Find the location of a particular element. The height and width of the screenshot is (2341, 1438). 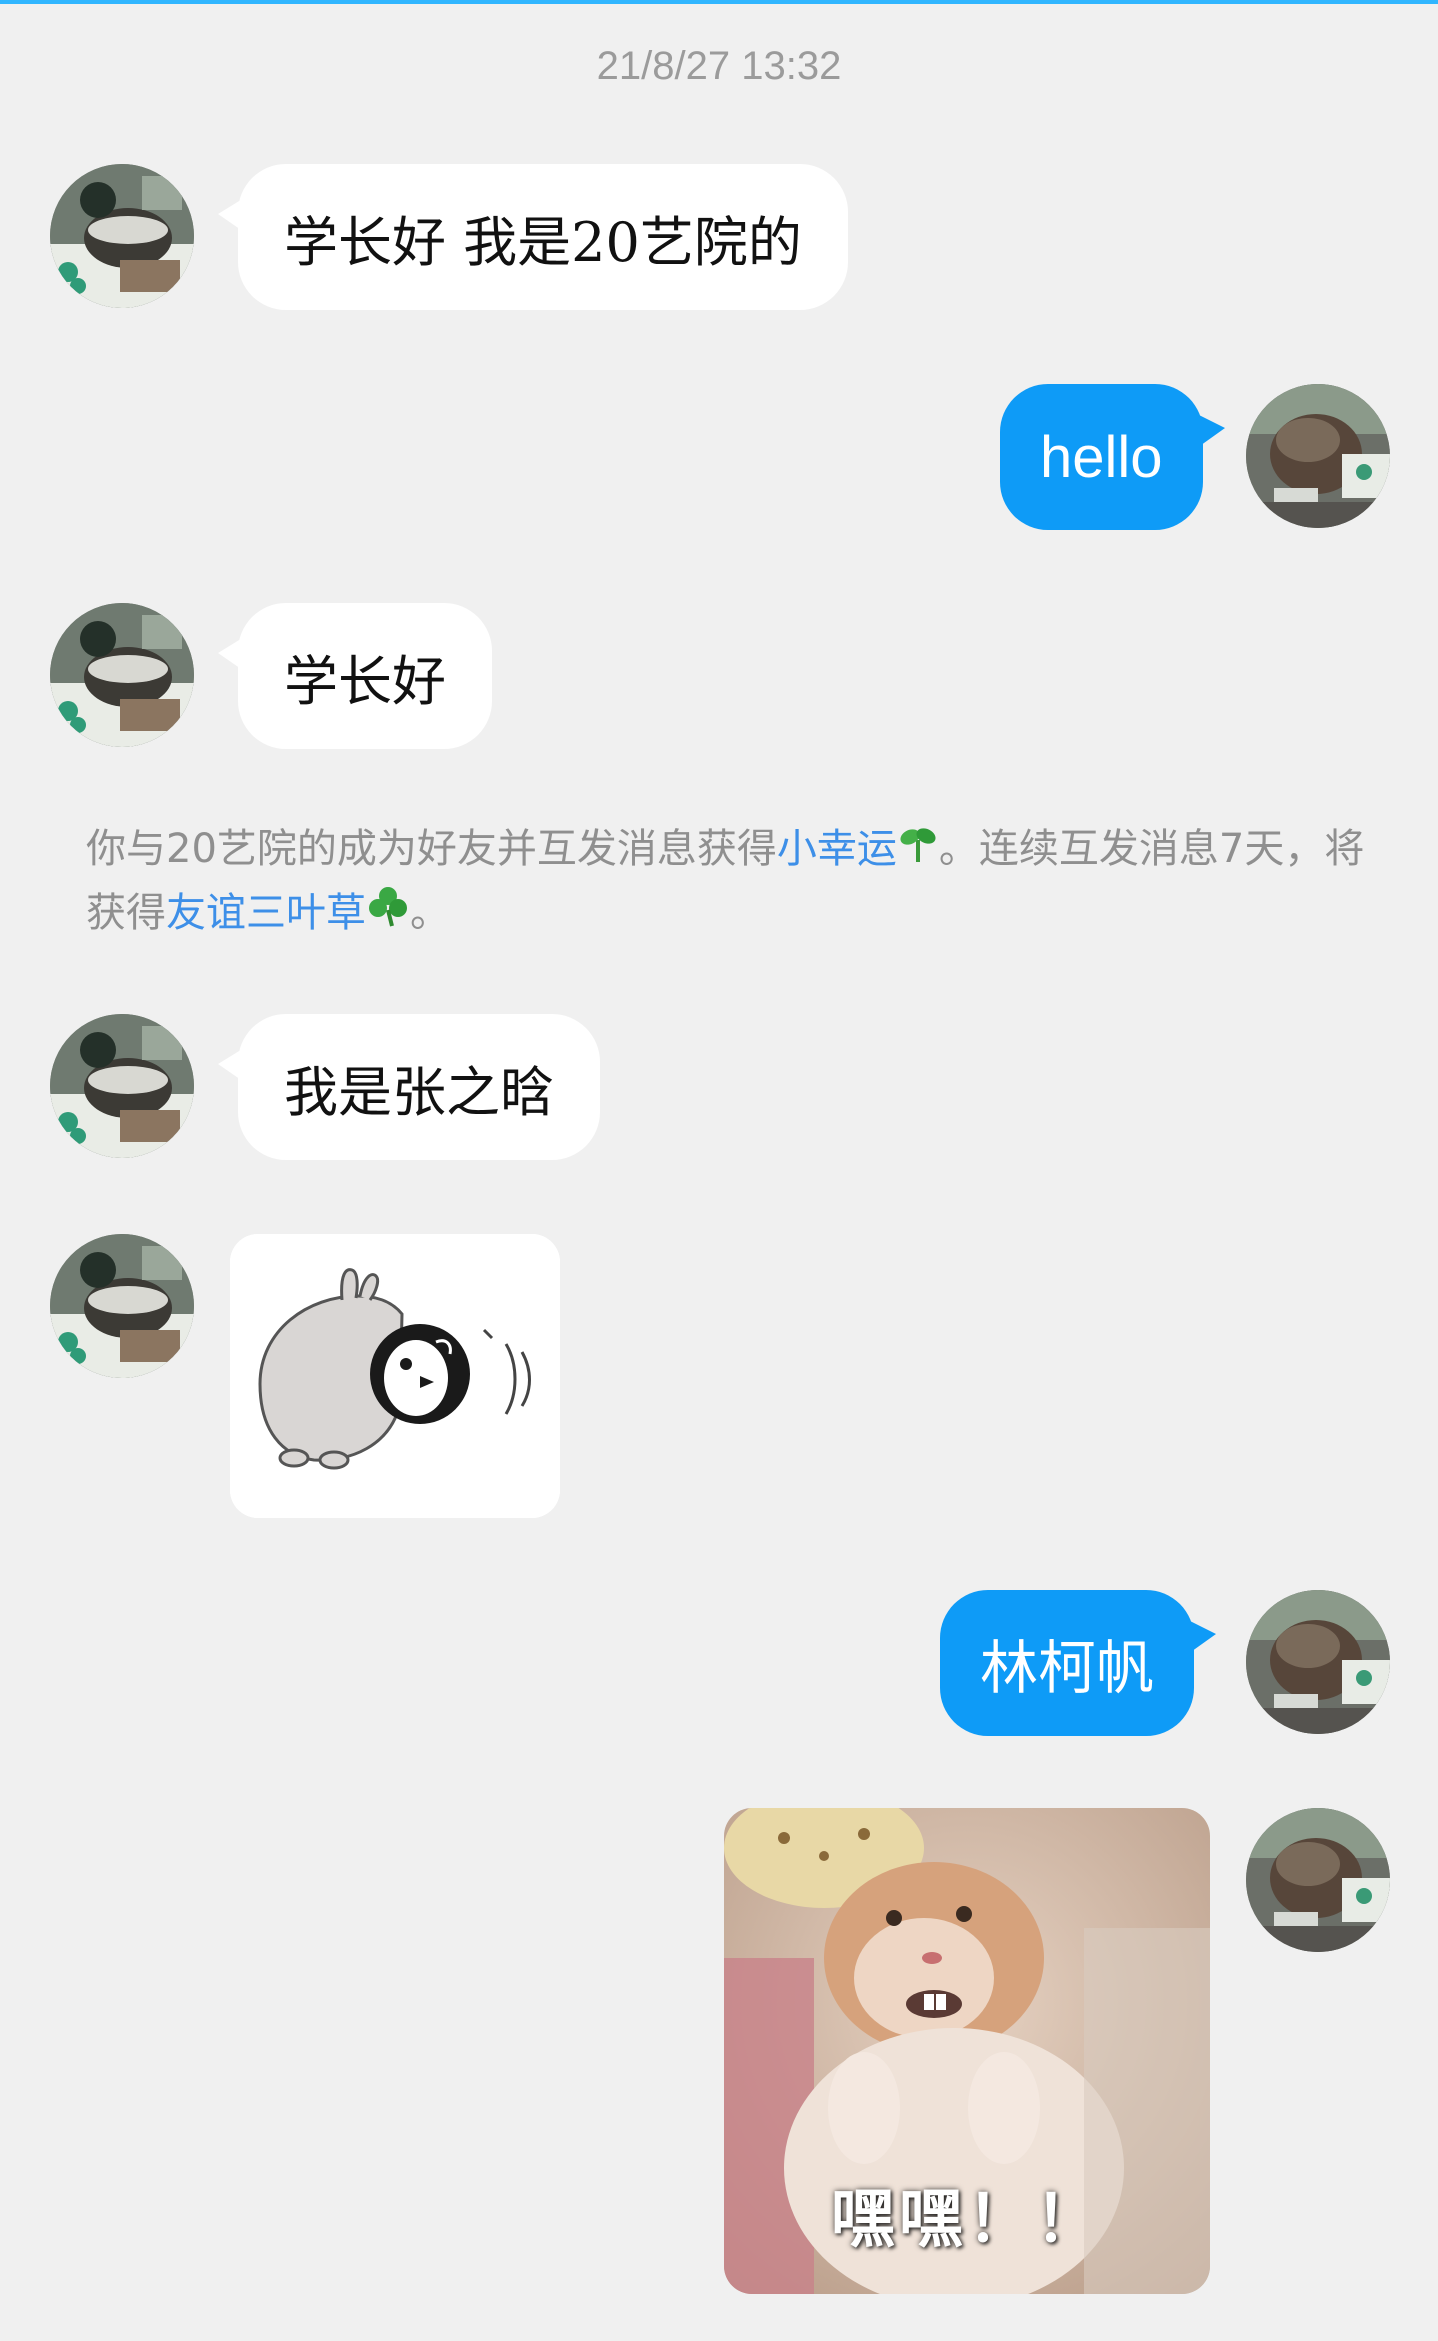

message-bubble-outgoing: 林柯帆 is located at coordinates (1078, 1663).